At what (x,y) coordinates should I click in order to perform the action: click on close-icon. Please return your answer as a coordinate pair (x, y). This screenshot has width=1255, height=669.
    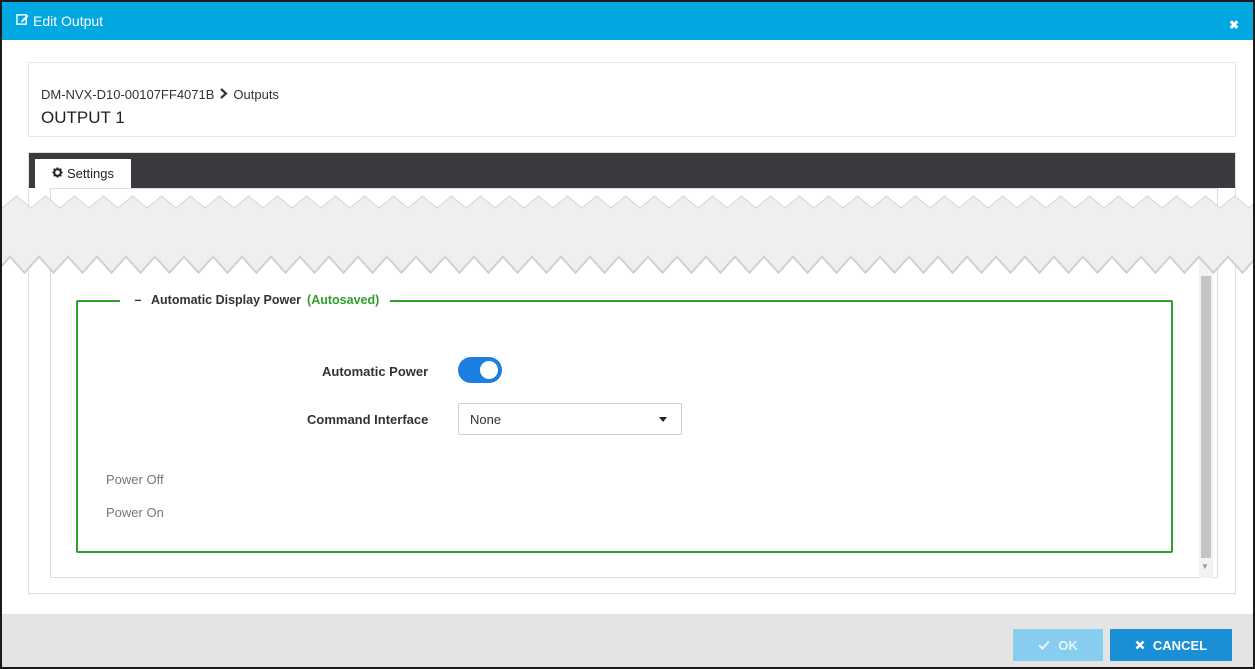
    Looking at the image, I should click on (1140, 645).